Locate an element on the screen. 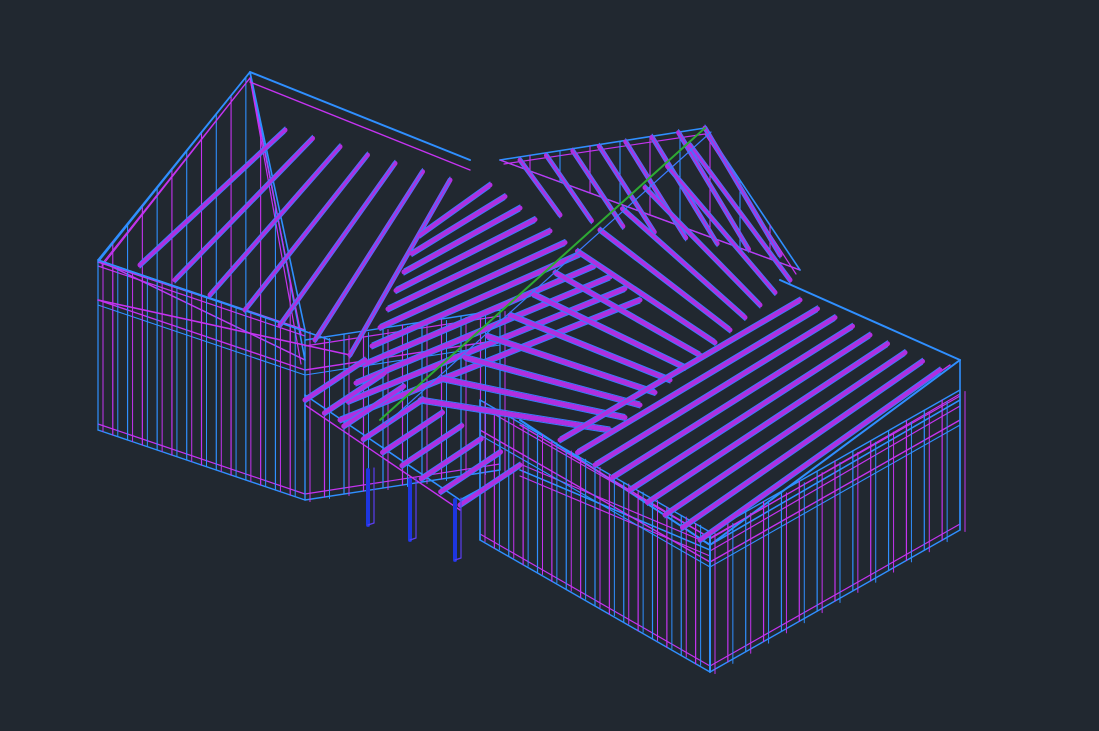 The width and height of the screenshot is (1099, 731). rear-gable-rafter is located at coordinates (568, 188).